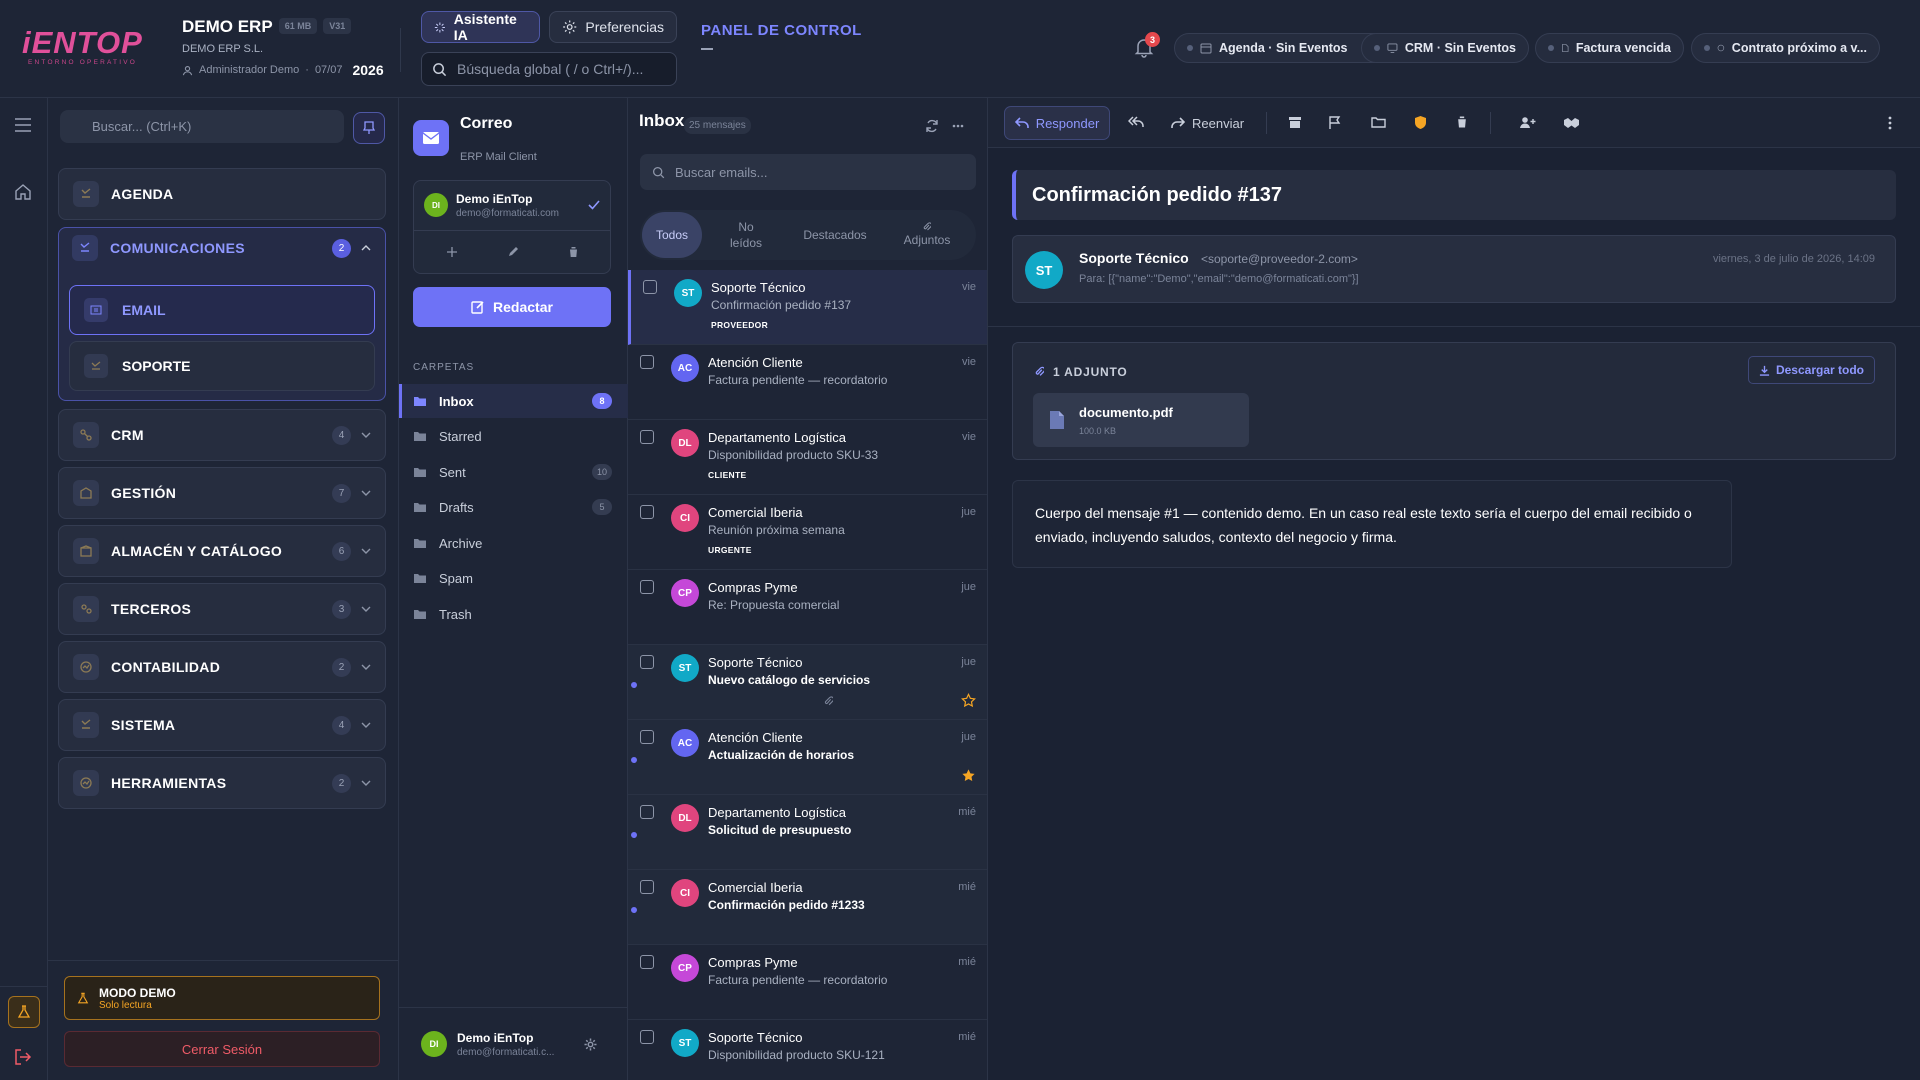  I want to click on sidebar-item-crm: CRM 4, so click(222, 435).